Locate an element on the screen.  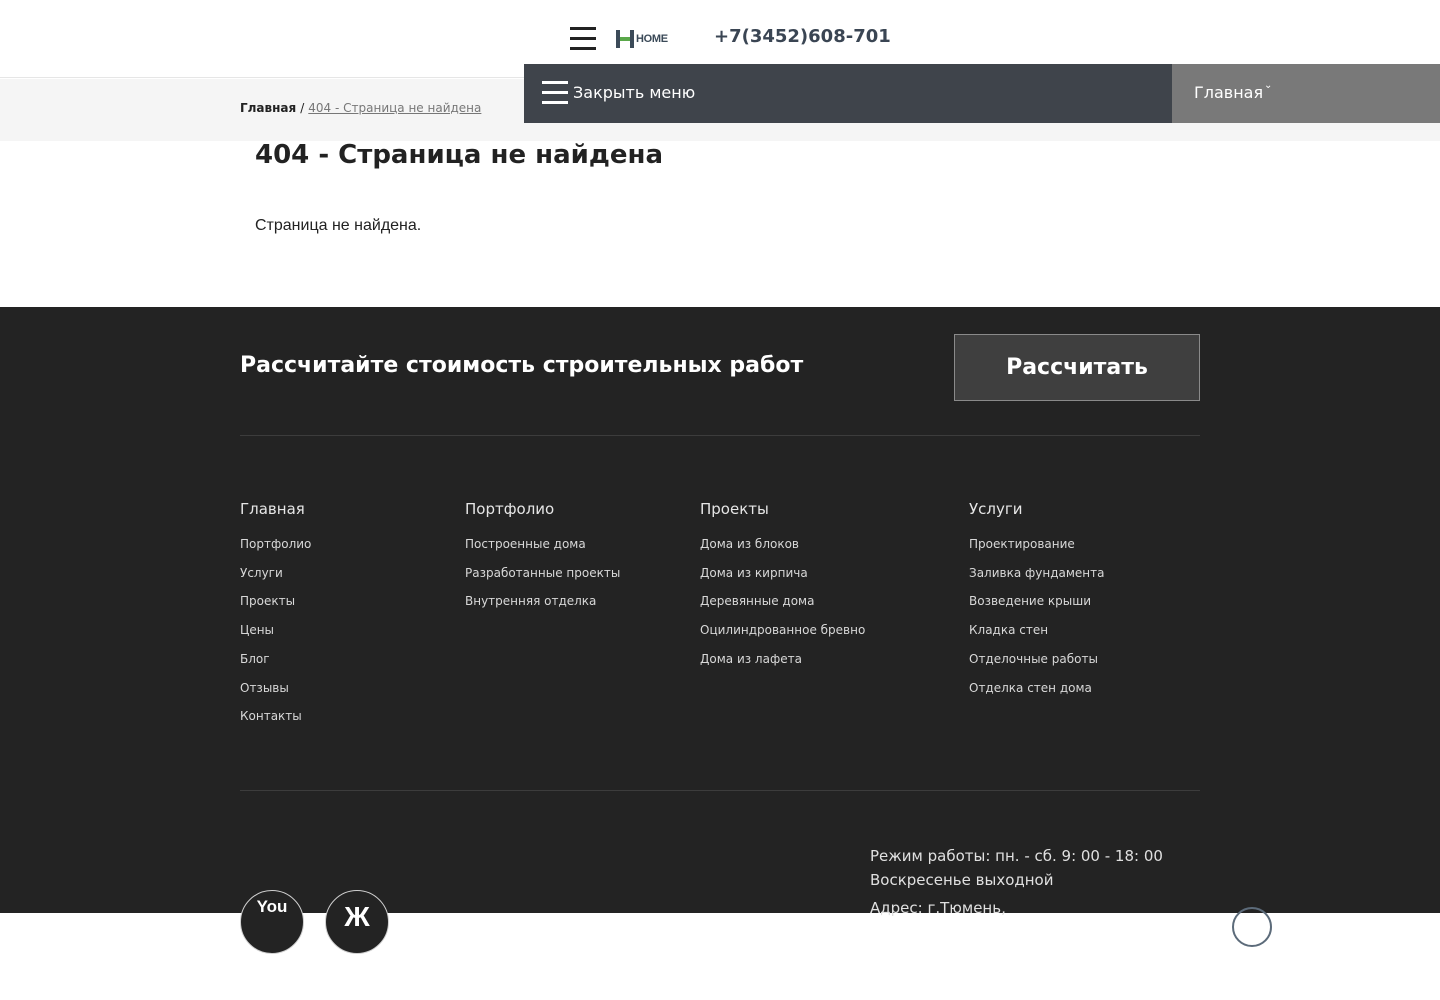
chevron-down-icon: ⌄ is located at coordinates (1268, 85).